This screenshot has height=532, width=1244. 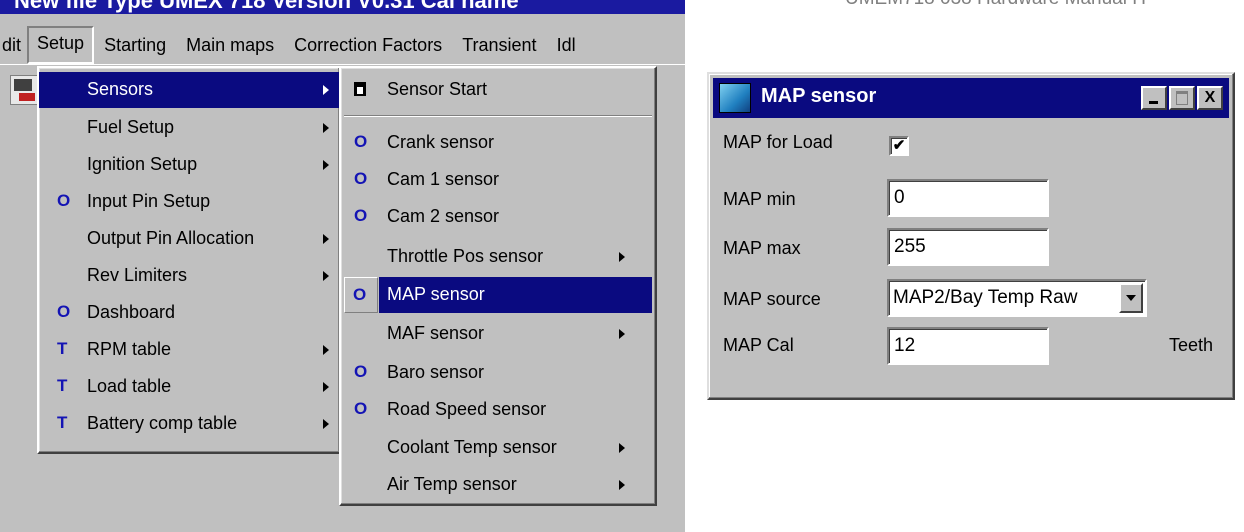 I want to click on sensor-app-icon, so click(x=735, y=98).